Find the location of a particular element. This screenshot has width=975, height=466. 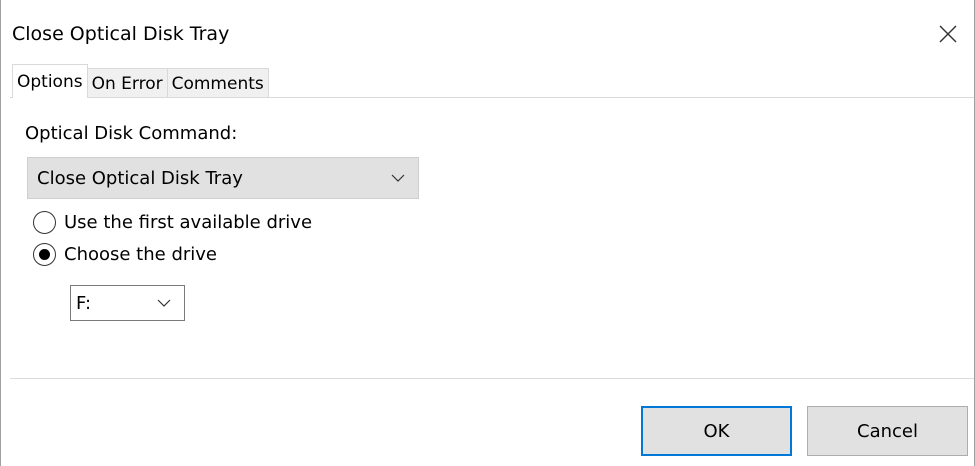

radio-choose-drive: Choose the drive is located at coordinates (125, 254).